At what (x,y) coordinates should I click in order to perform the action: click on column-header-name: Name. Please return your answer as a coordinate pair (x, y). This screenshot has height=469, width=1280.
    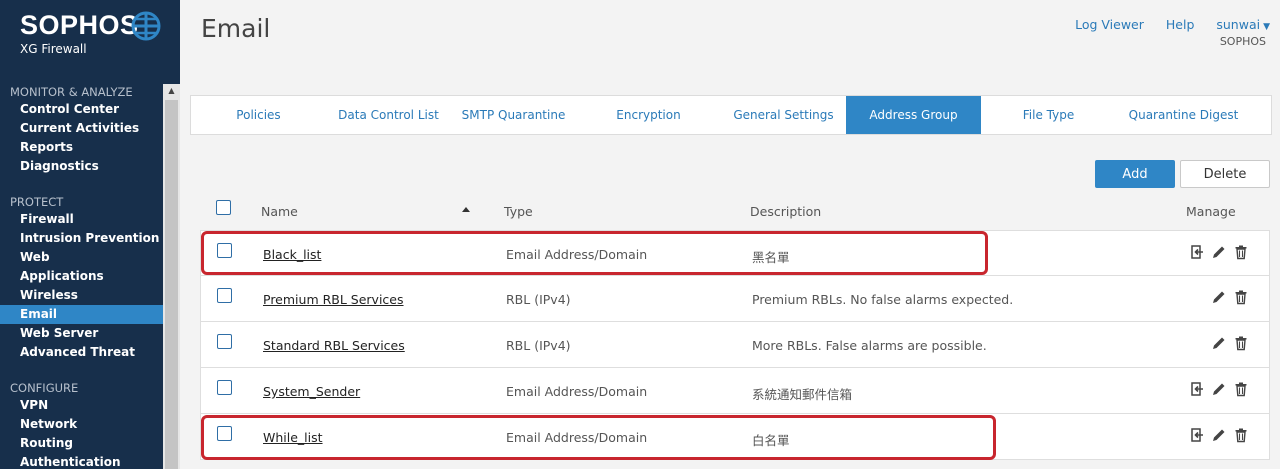
    Looking at the image, I should click on (279, 211).